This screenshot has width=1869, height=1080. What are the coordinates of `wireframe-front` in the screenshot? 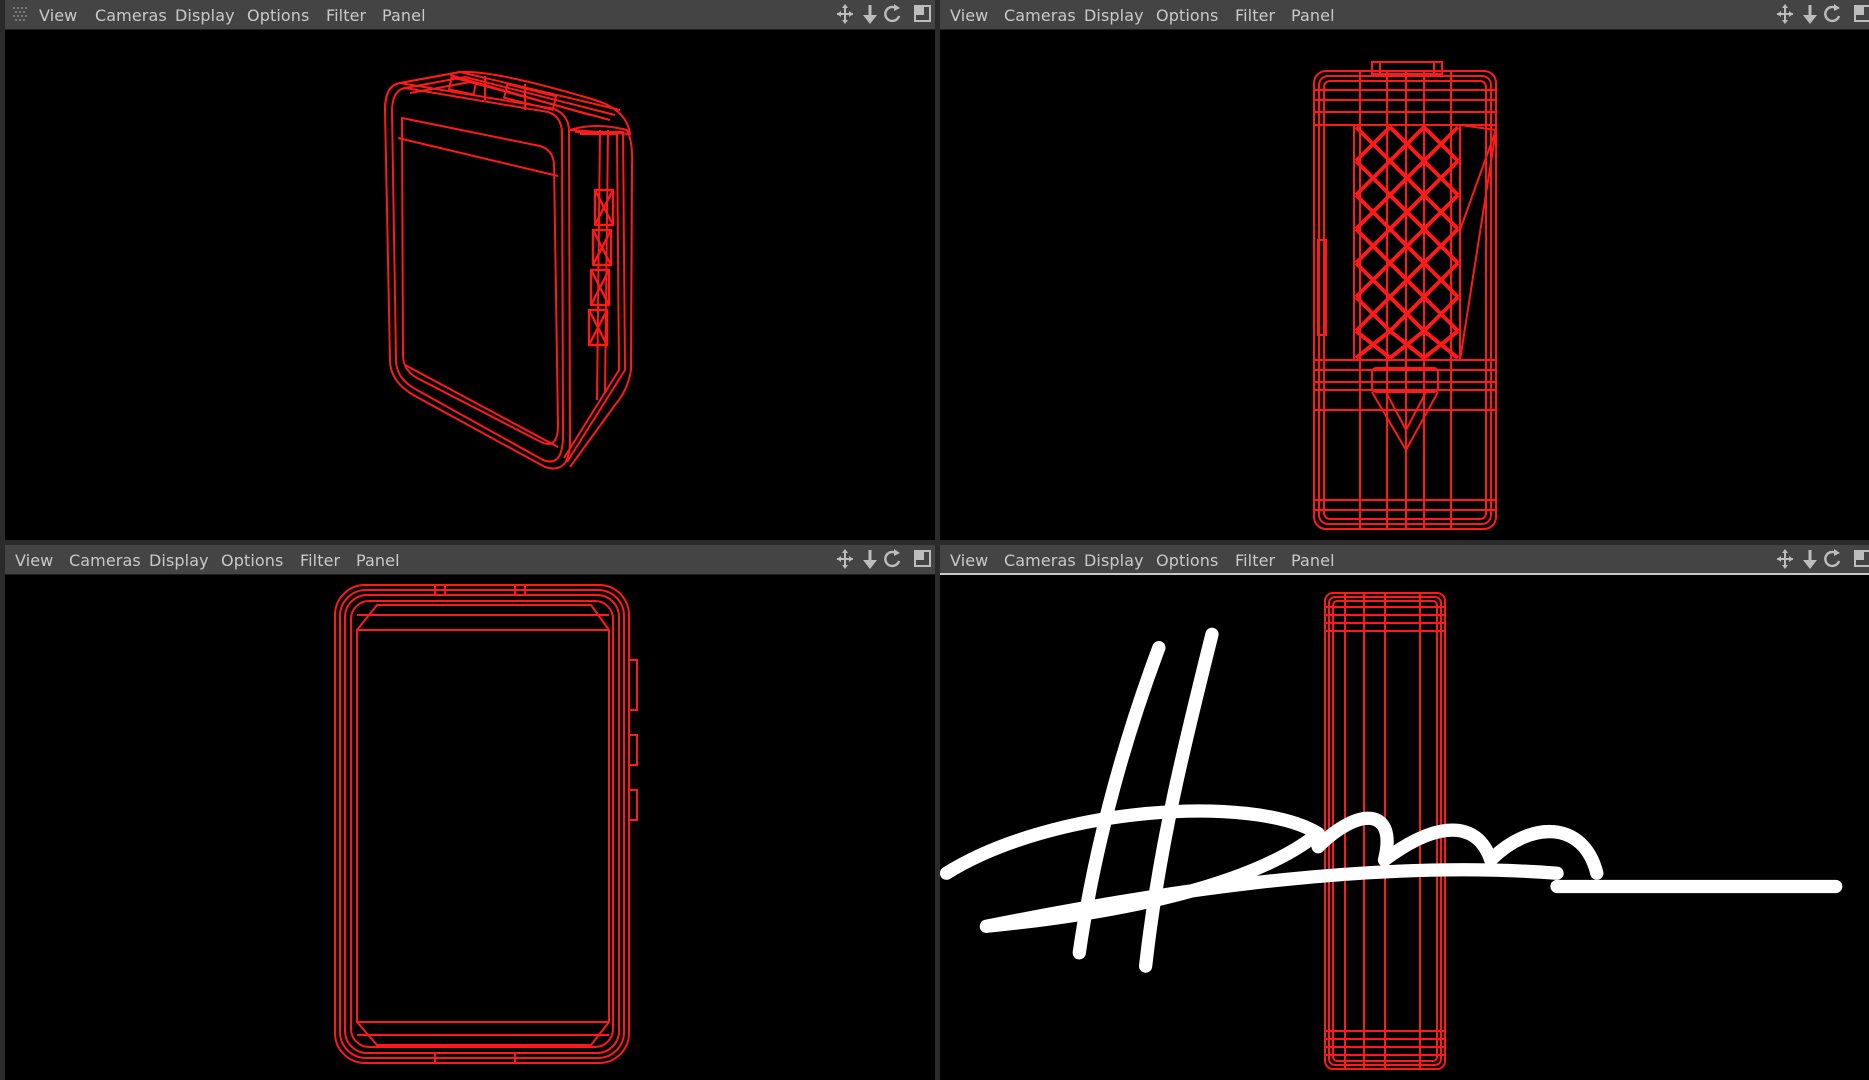 It's located at (486, 824).